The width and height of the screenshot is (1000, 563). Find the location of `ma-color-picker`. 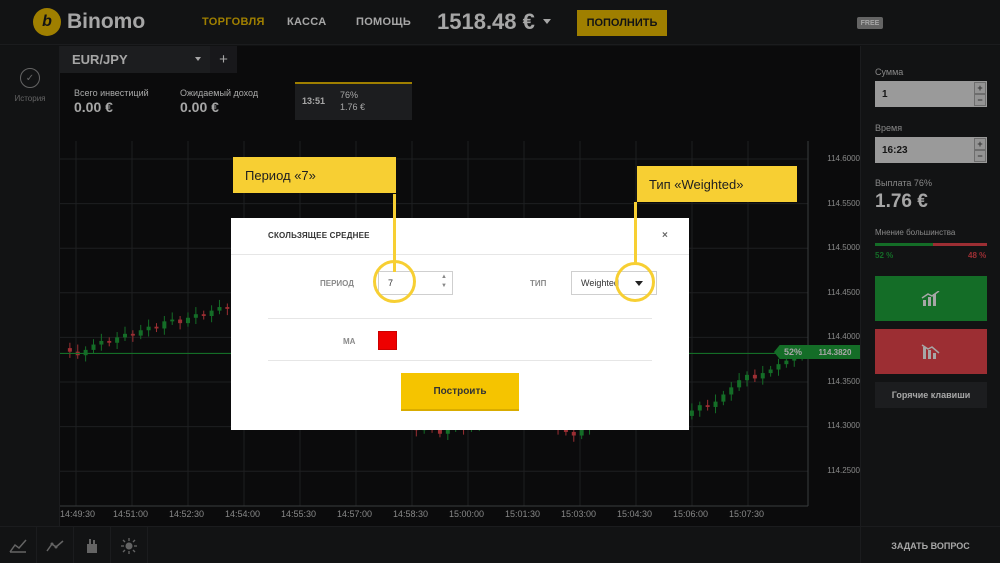

ma-color-picker is located at coordinates (387, 340).